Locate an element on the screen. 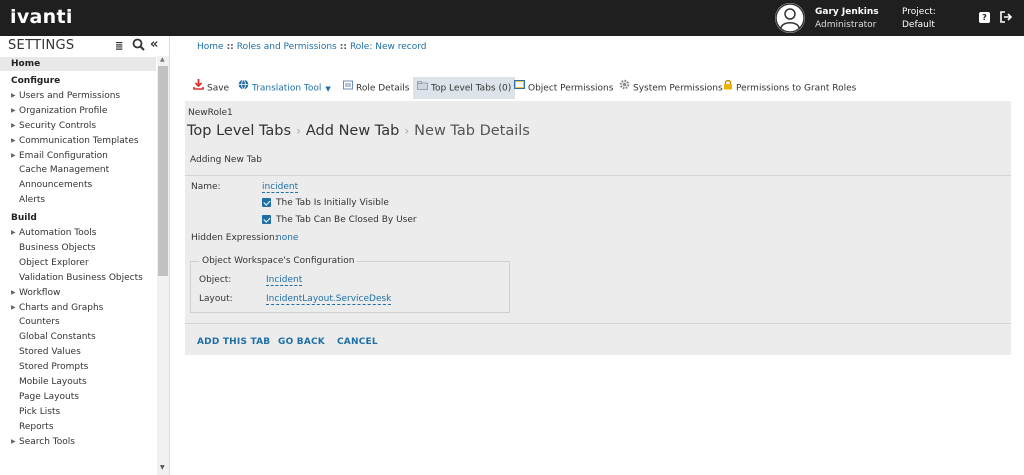  sidebar-item-reports: Reports is located at coordinates (78, 427).